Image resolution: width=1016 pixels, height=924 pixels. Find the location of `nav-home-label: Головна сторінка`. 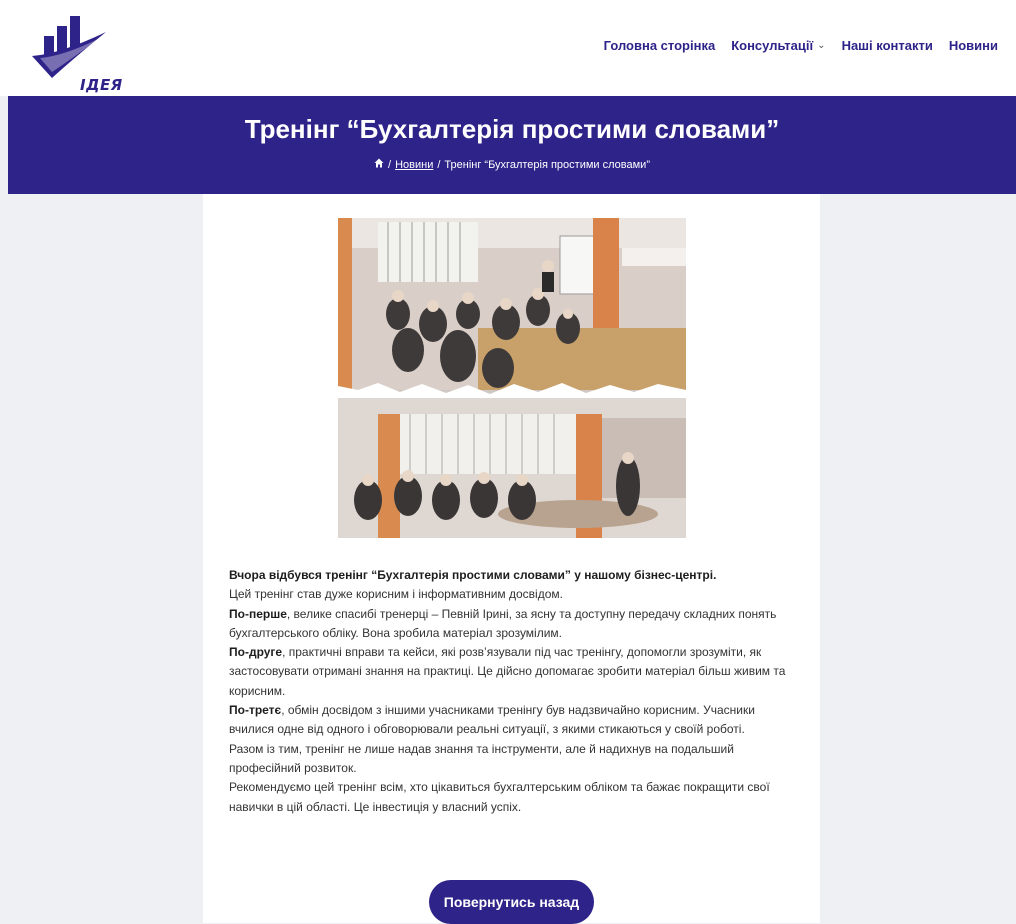

nav-home-label: Головна сторінка is located at coordinates (659, 45).